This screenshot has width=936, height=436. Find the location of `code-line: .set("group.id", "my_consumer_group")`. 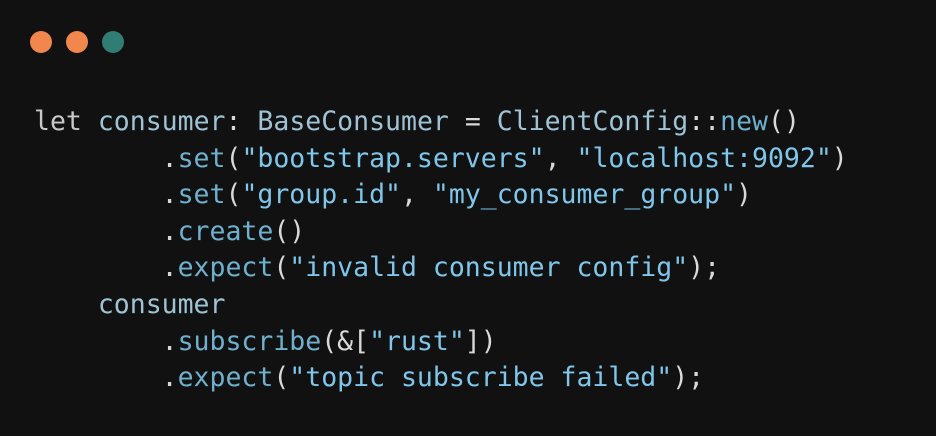

code-line: .set("group.id", "my_consumer_group") is located at coordinates (441, 195).